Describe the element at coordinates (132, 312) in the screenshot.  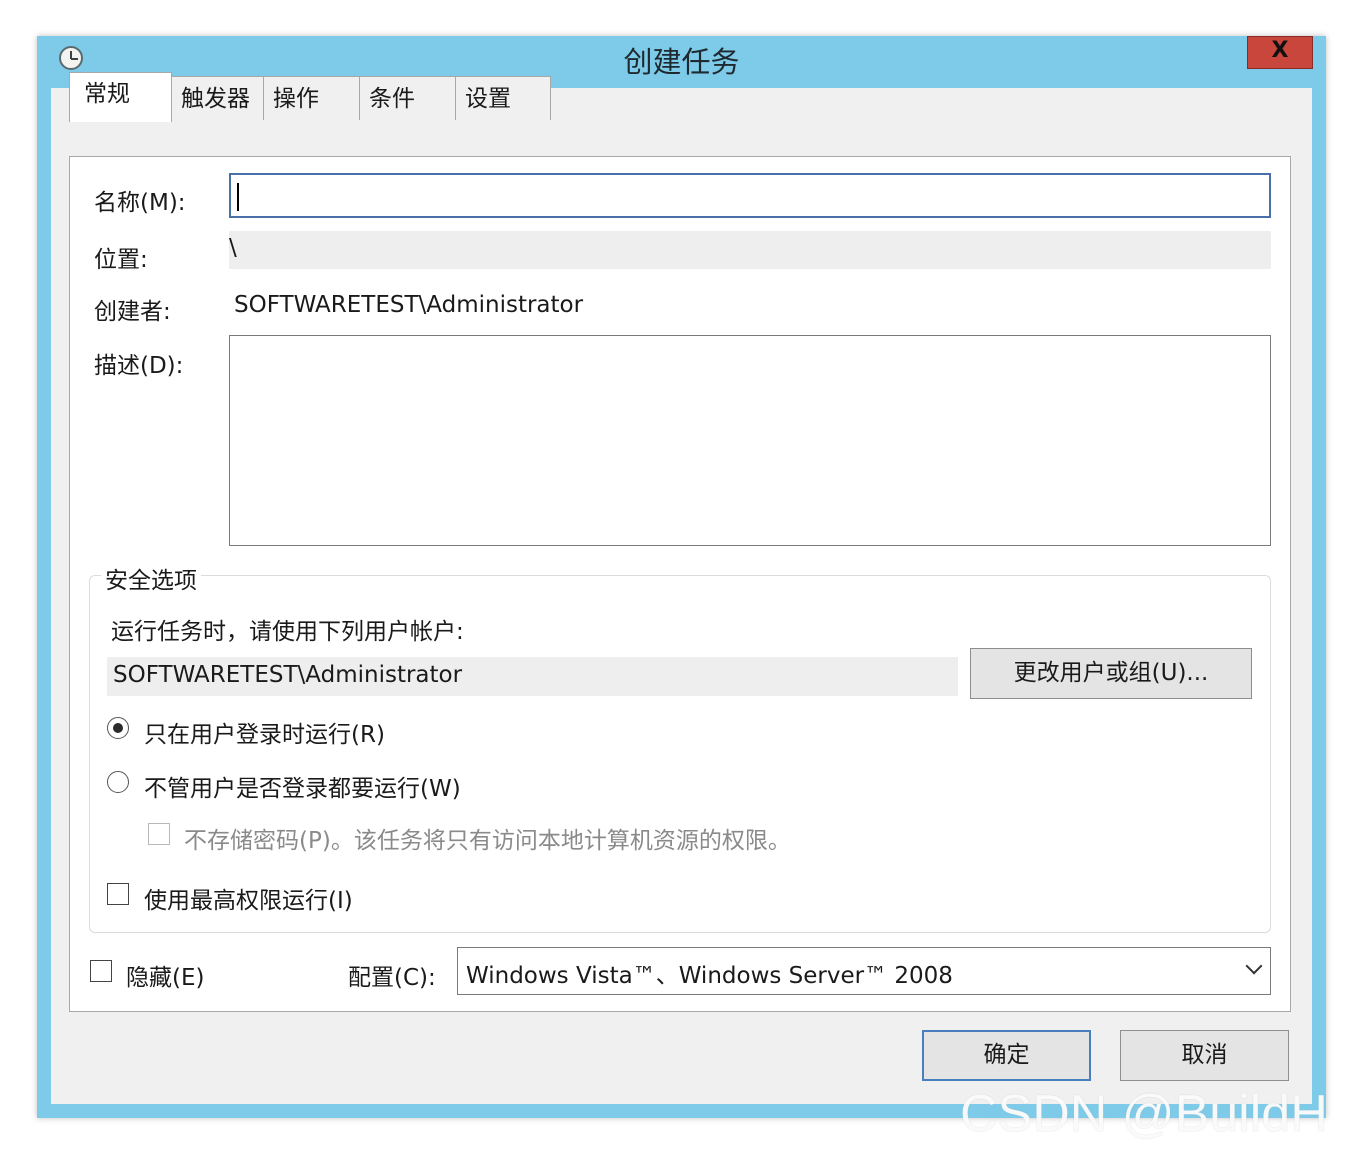
I see `author-label: 创建者:` at that location.